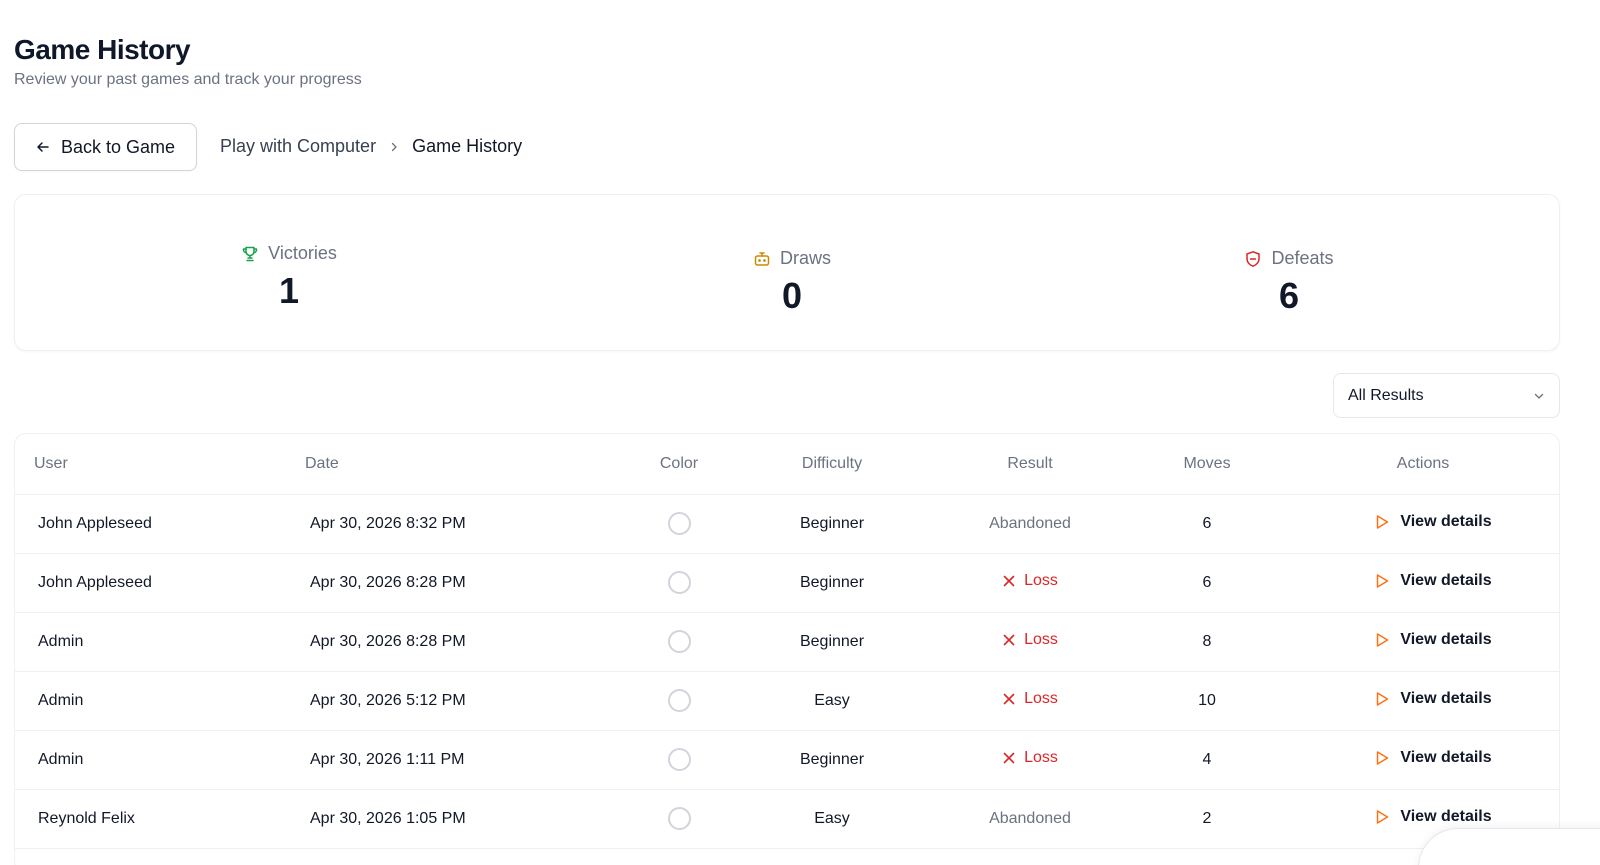 The height and width of the screenshot is (865, 1600). Describe the element at coordinates (102, 49) in the screenshot. I see `page-title: Game History` at that location.